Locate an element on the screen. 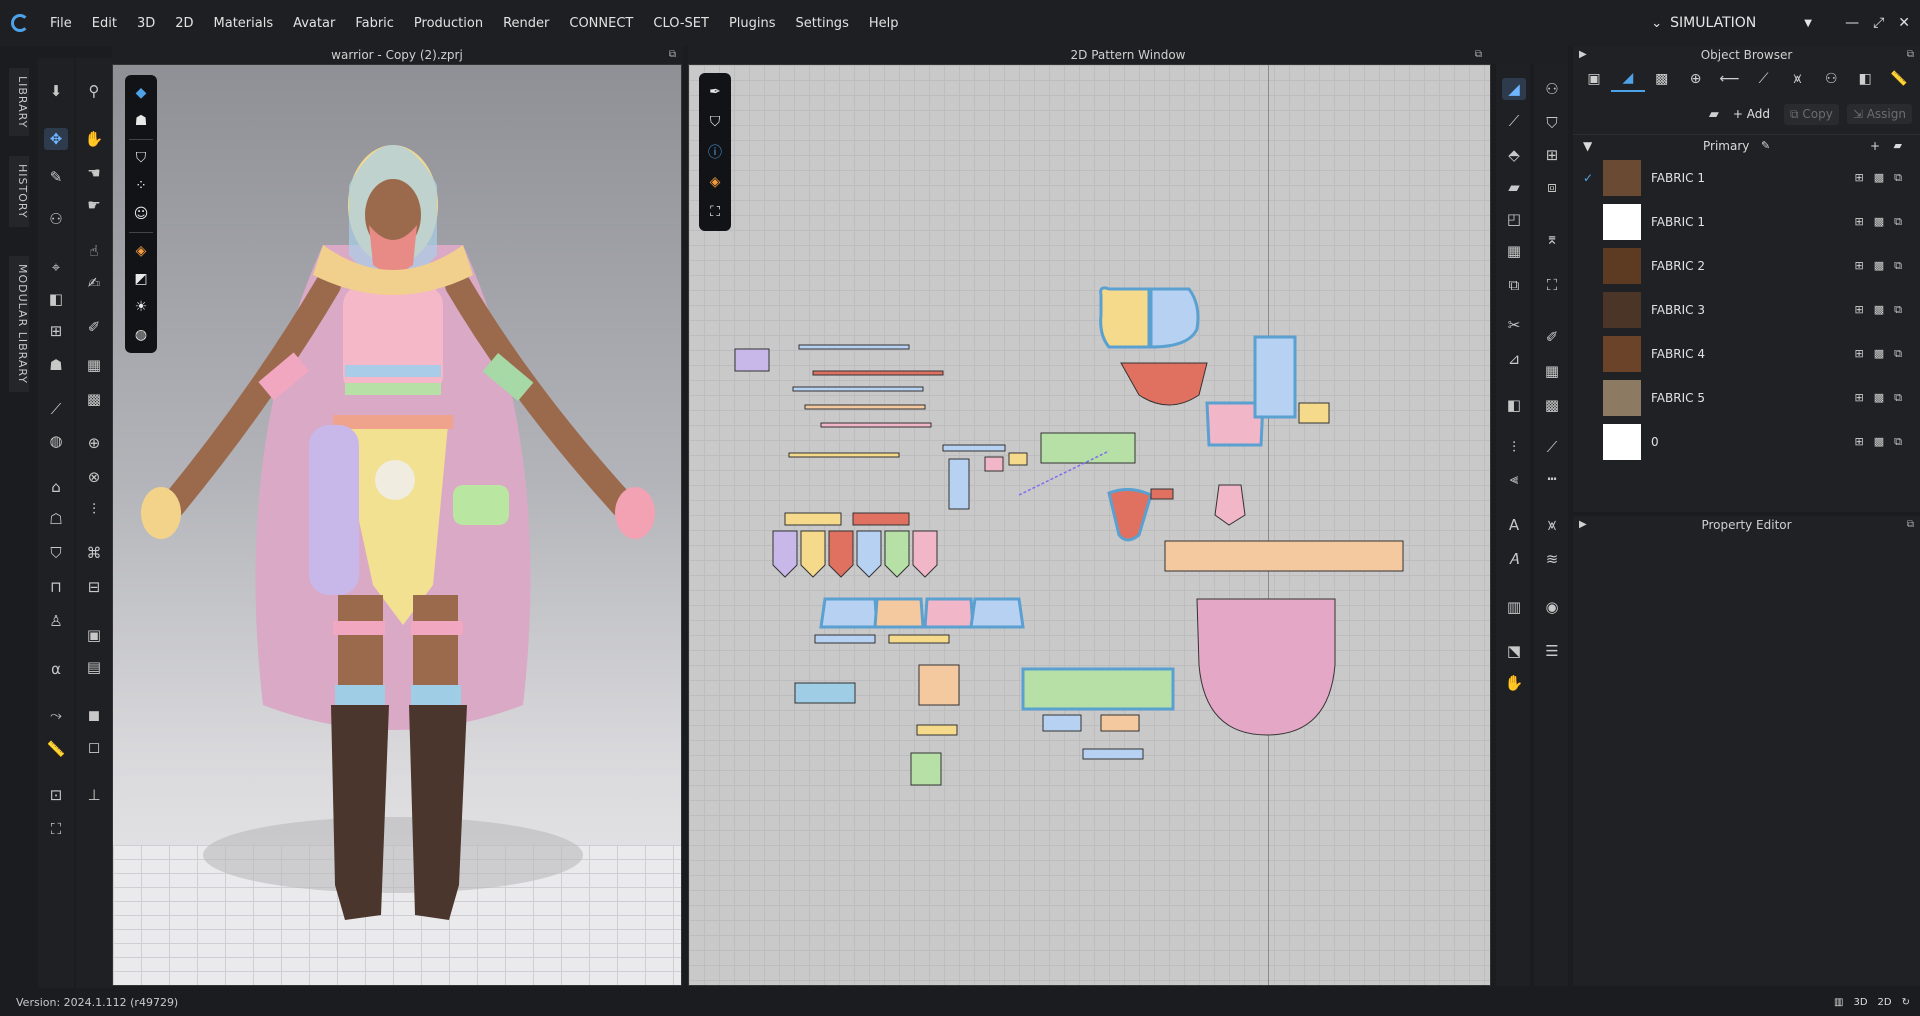 This screenshot has height=1016, width=1920. pen-tool-icon: ✒ is located at coordinates (715, 92).